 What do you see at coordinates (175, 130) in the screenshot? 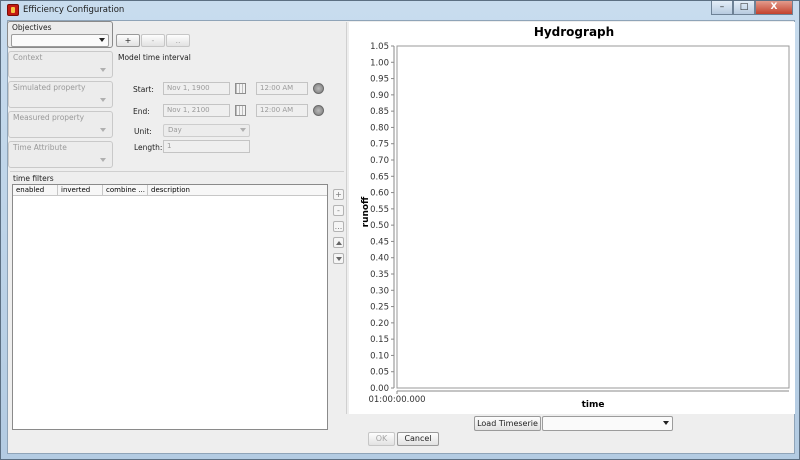
I see `unit-value: Day` at bounding box center [175, 130].